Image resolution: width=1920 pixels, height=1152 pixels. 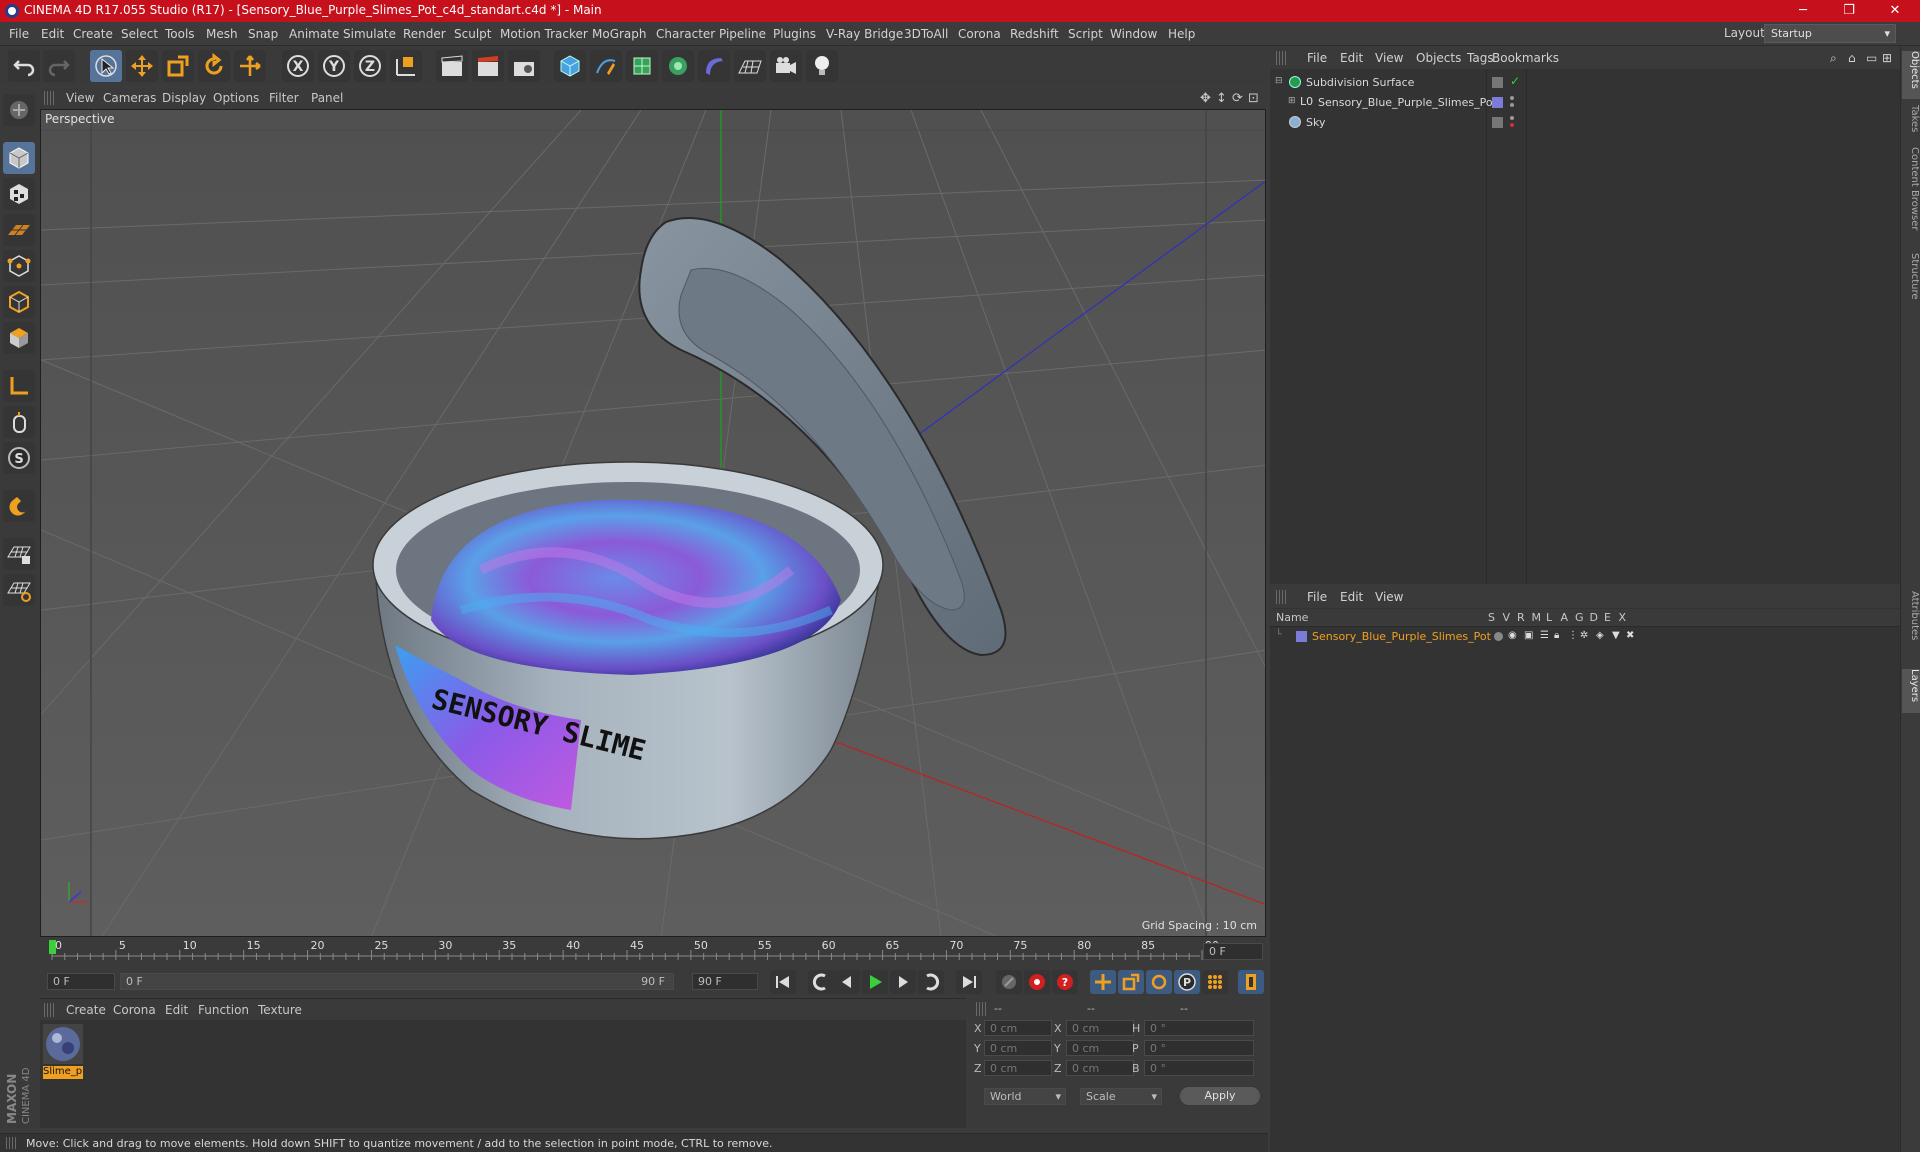 What do you see at coordinates (1544, 635) in the screenshot?
I see `manager-flag-icon: ☰` at bounding box center [1544, 635].